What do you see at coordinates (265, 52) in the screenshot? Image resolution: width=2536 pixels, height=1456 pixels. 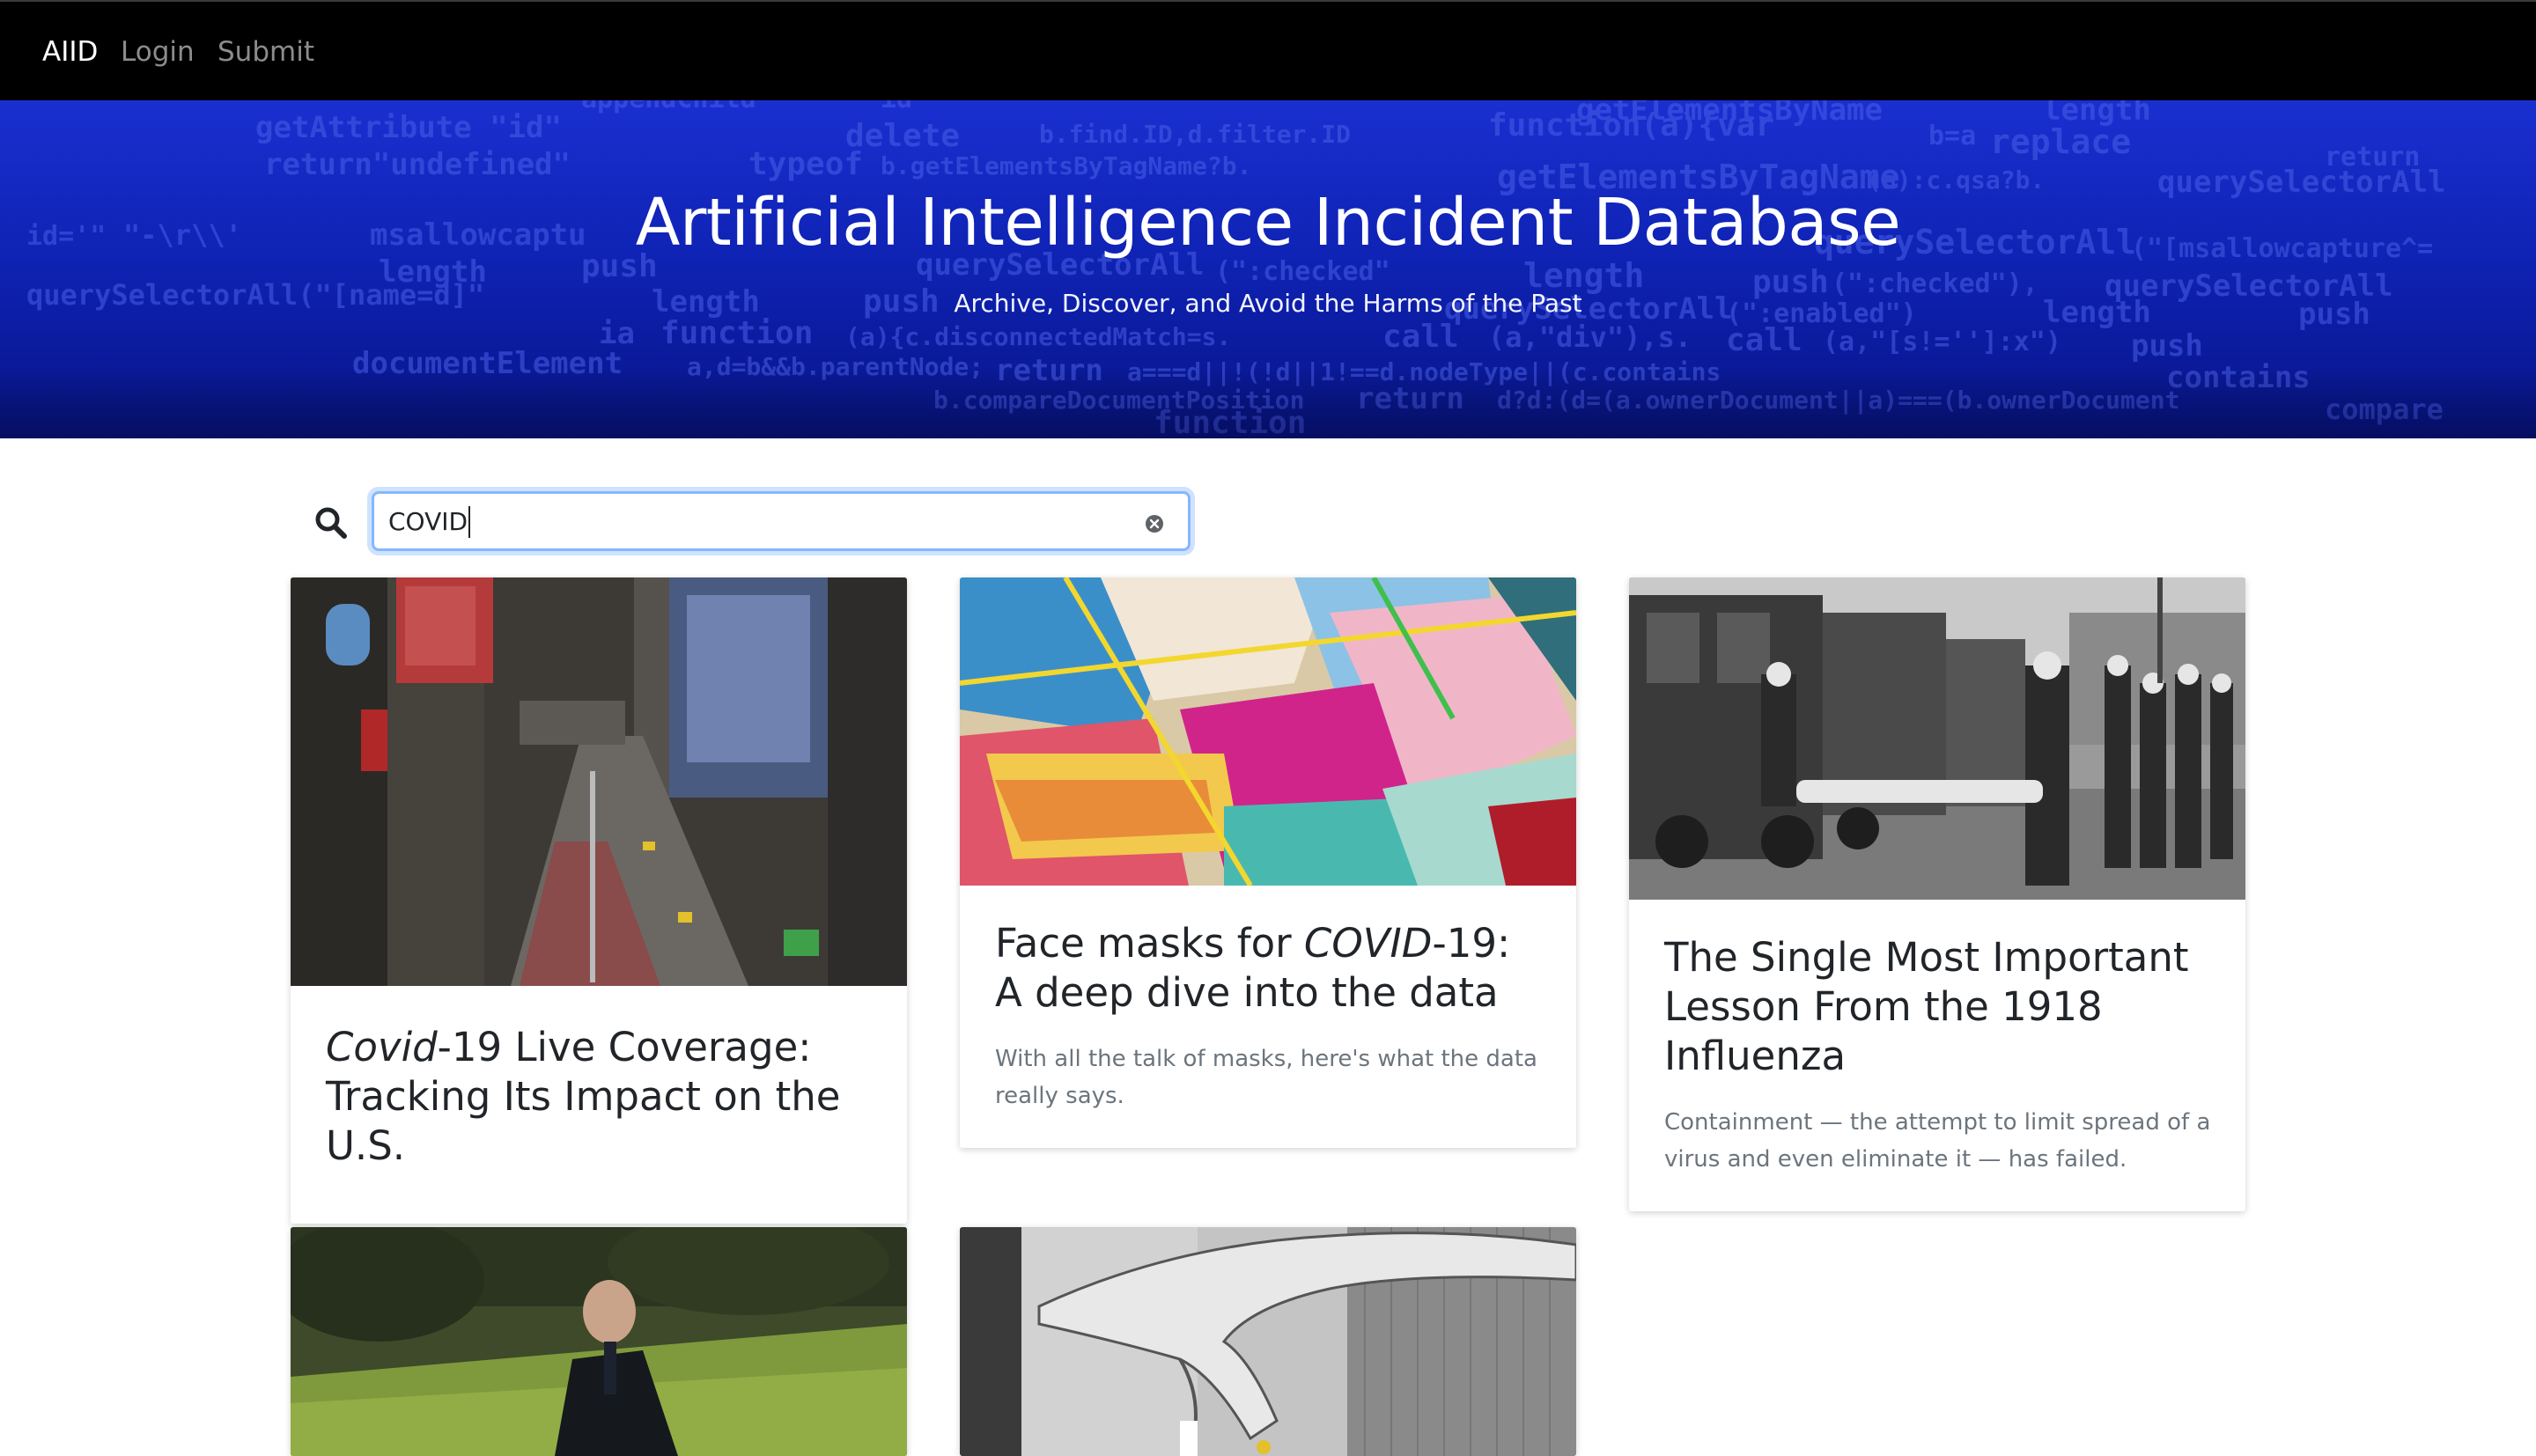 I see `nav-submit-link: Submit` at bounding box center [265, 52].